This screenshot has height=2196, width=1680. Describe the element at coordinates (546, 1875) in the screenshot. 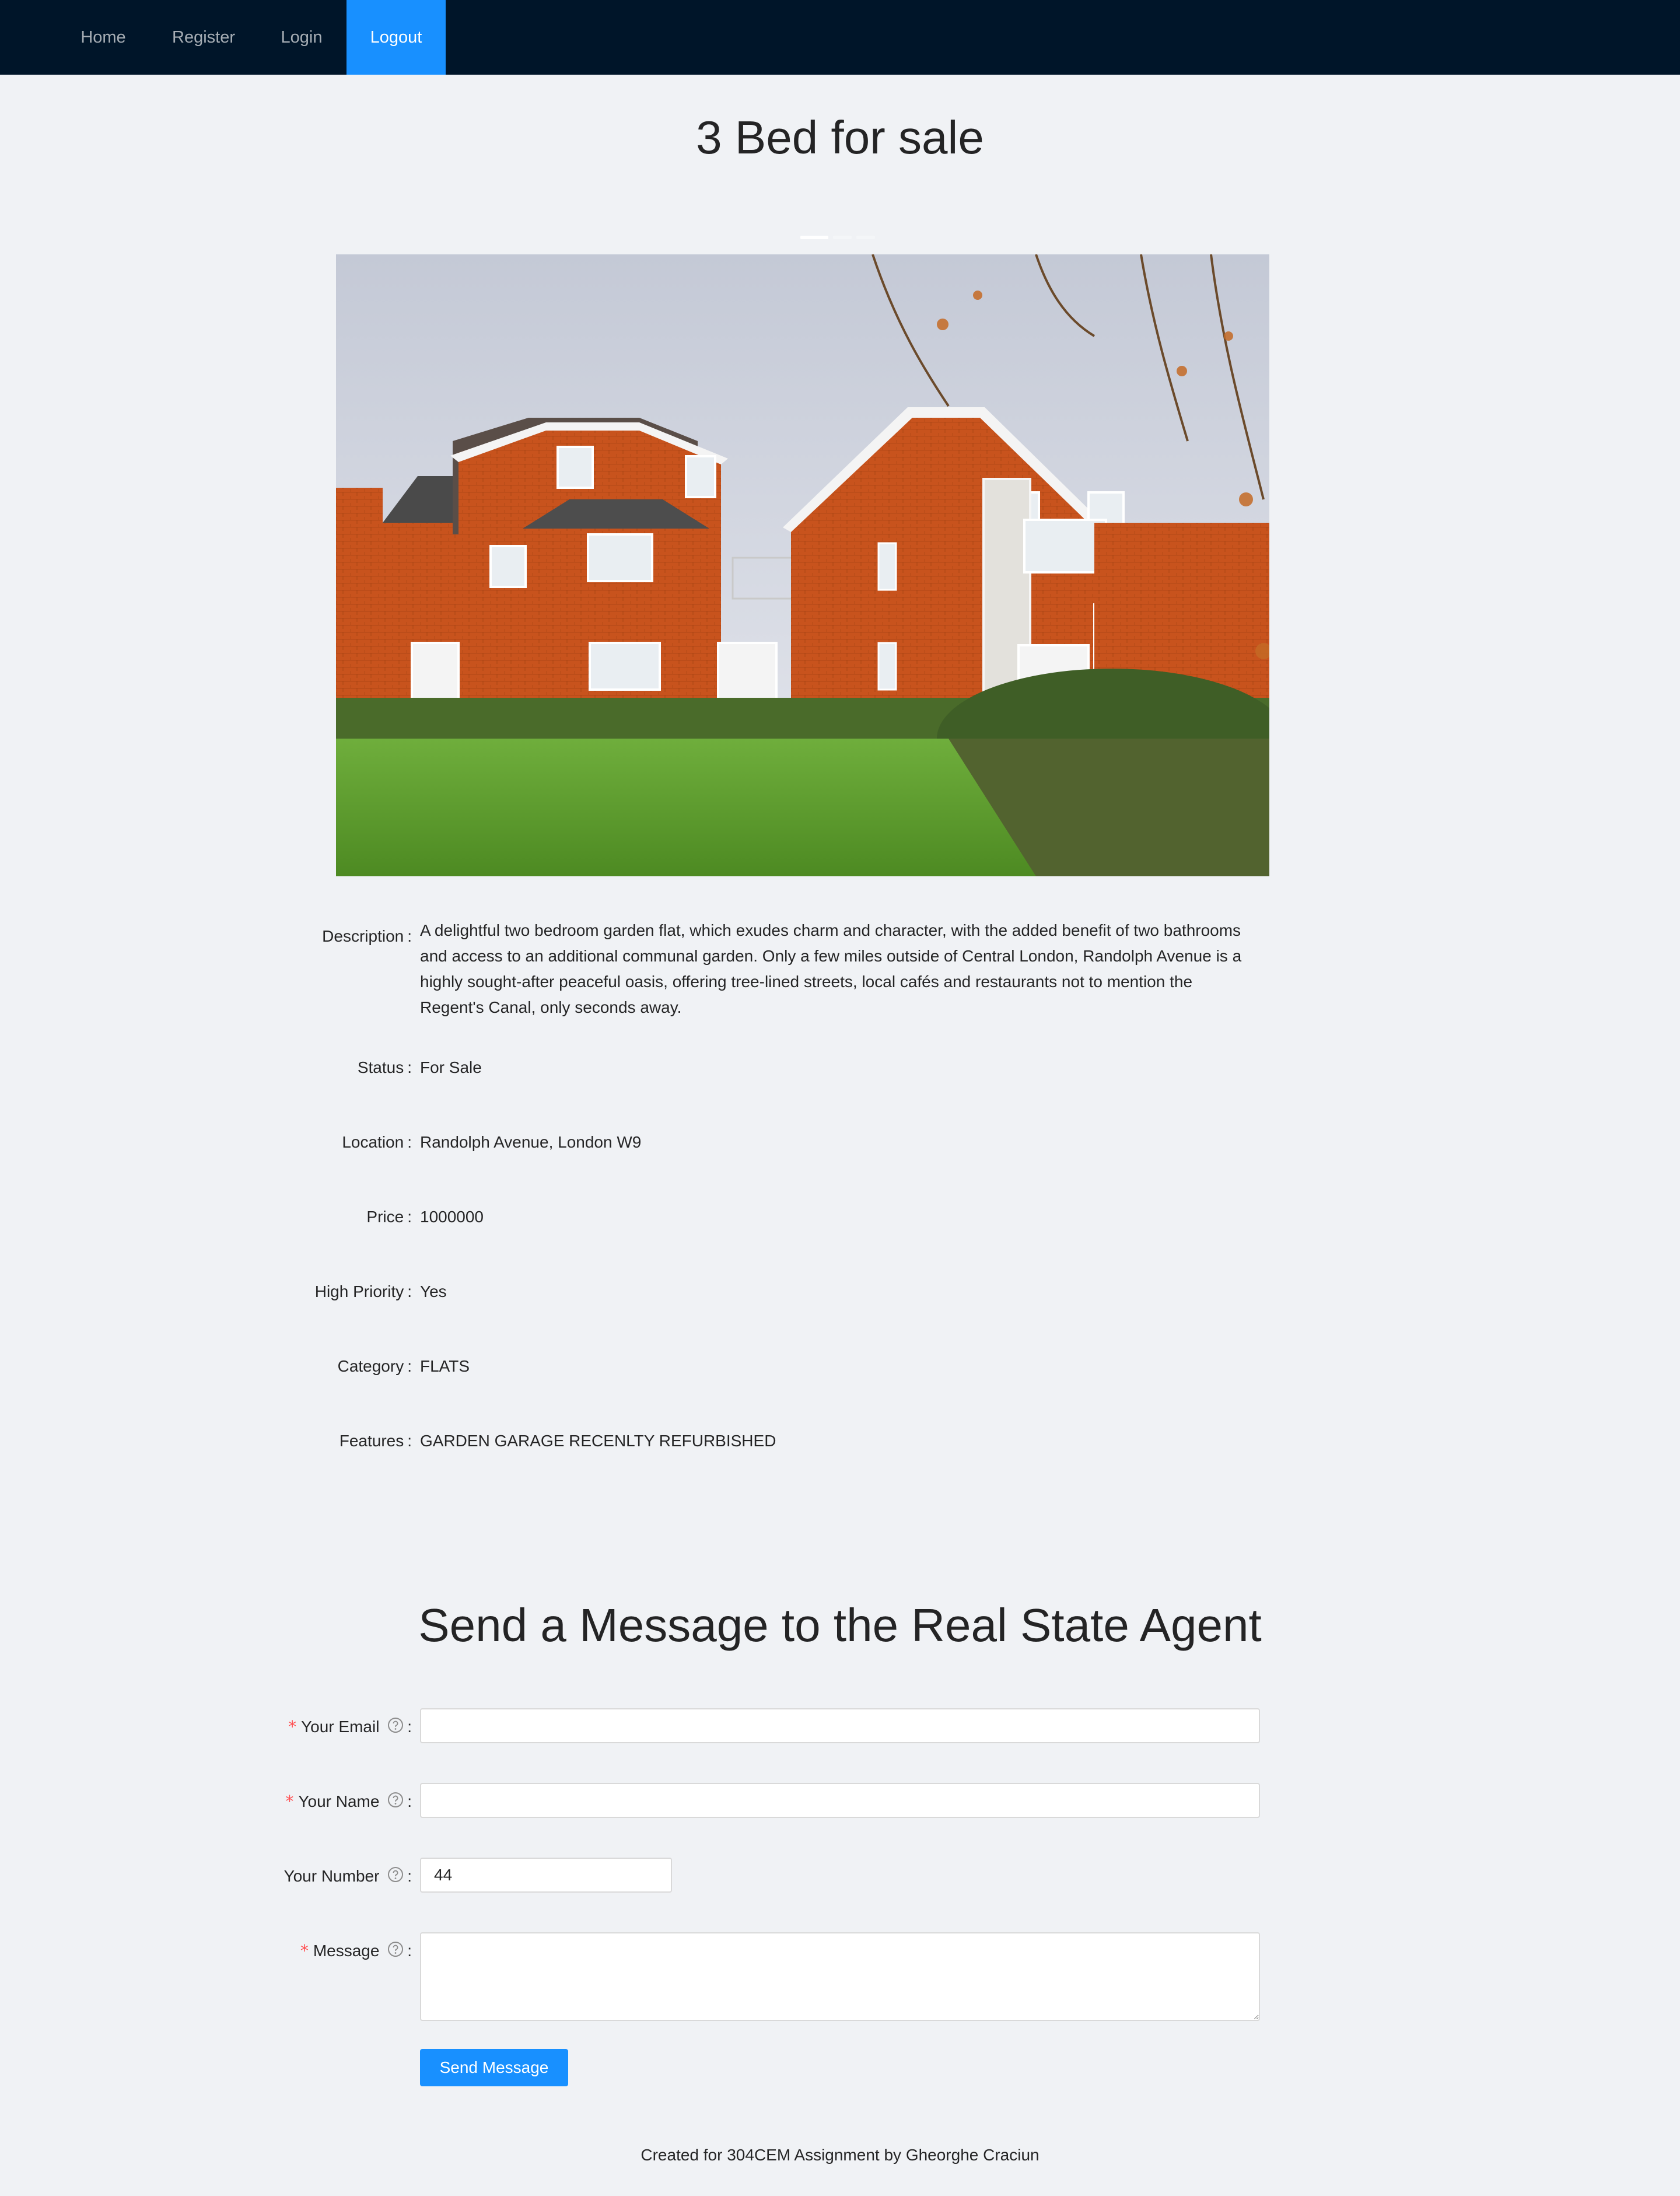

I see `number-field` at that location.